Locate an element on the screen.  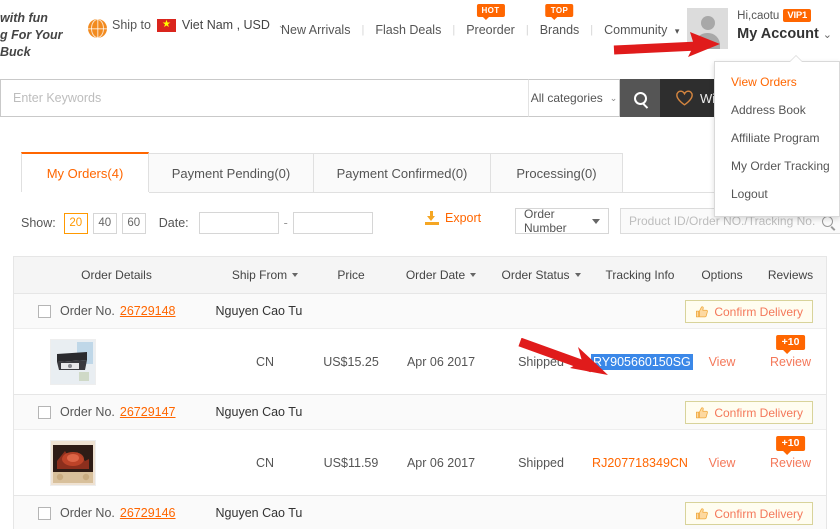
nav-item-preorder: HOT Preorder is located at coordinates (490, 20).